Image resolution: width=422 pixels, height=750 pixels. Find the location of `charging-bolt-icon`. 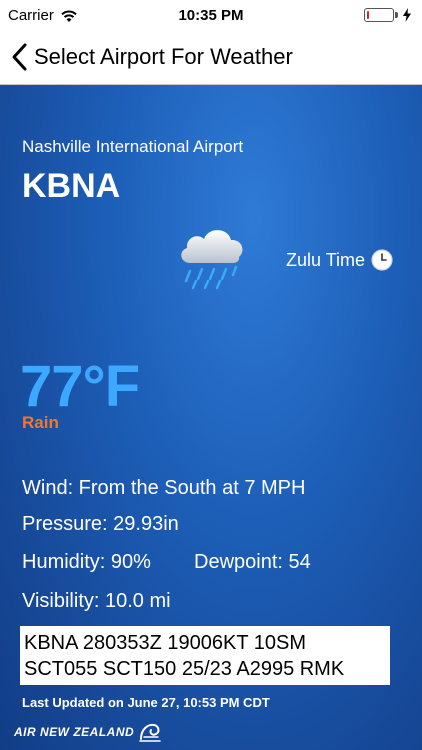

charging-bolt-icon is located at coordinates (407, 15).